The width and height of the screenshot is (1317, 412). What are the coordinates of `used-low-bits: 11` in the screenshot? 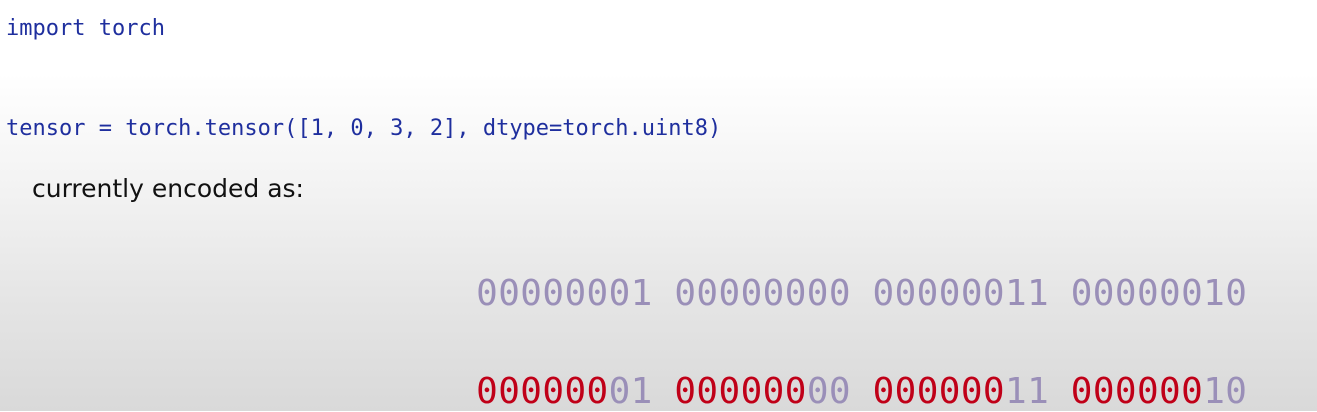 It's located at (1027, 391).